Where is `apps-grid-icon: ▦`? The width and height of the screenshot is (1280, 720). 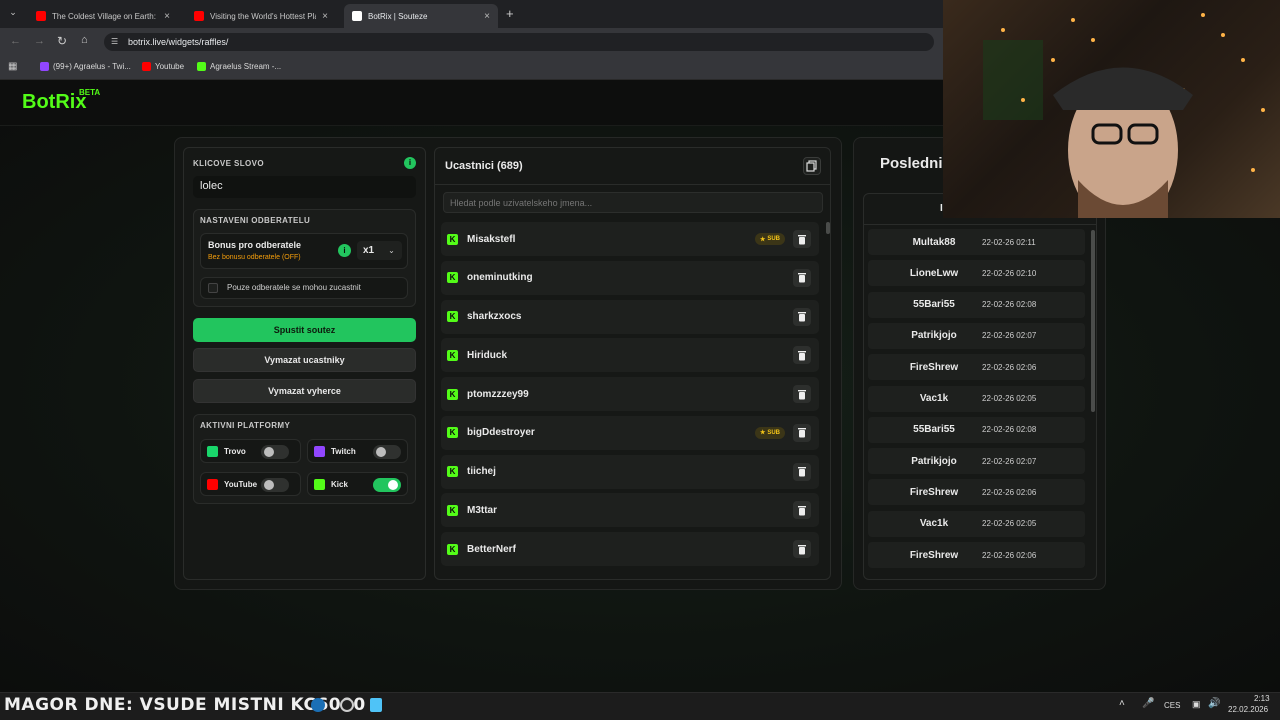
apps-grid-icon: ▦ is located at coordinates (12, 66).